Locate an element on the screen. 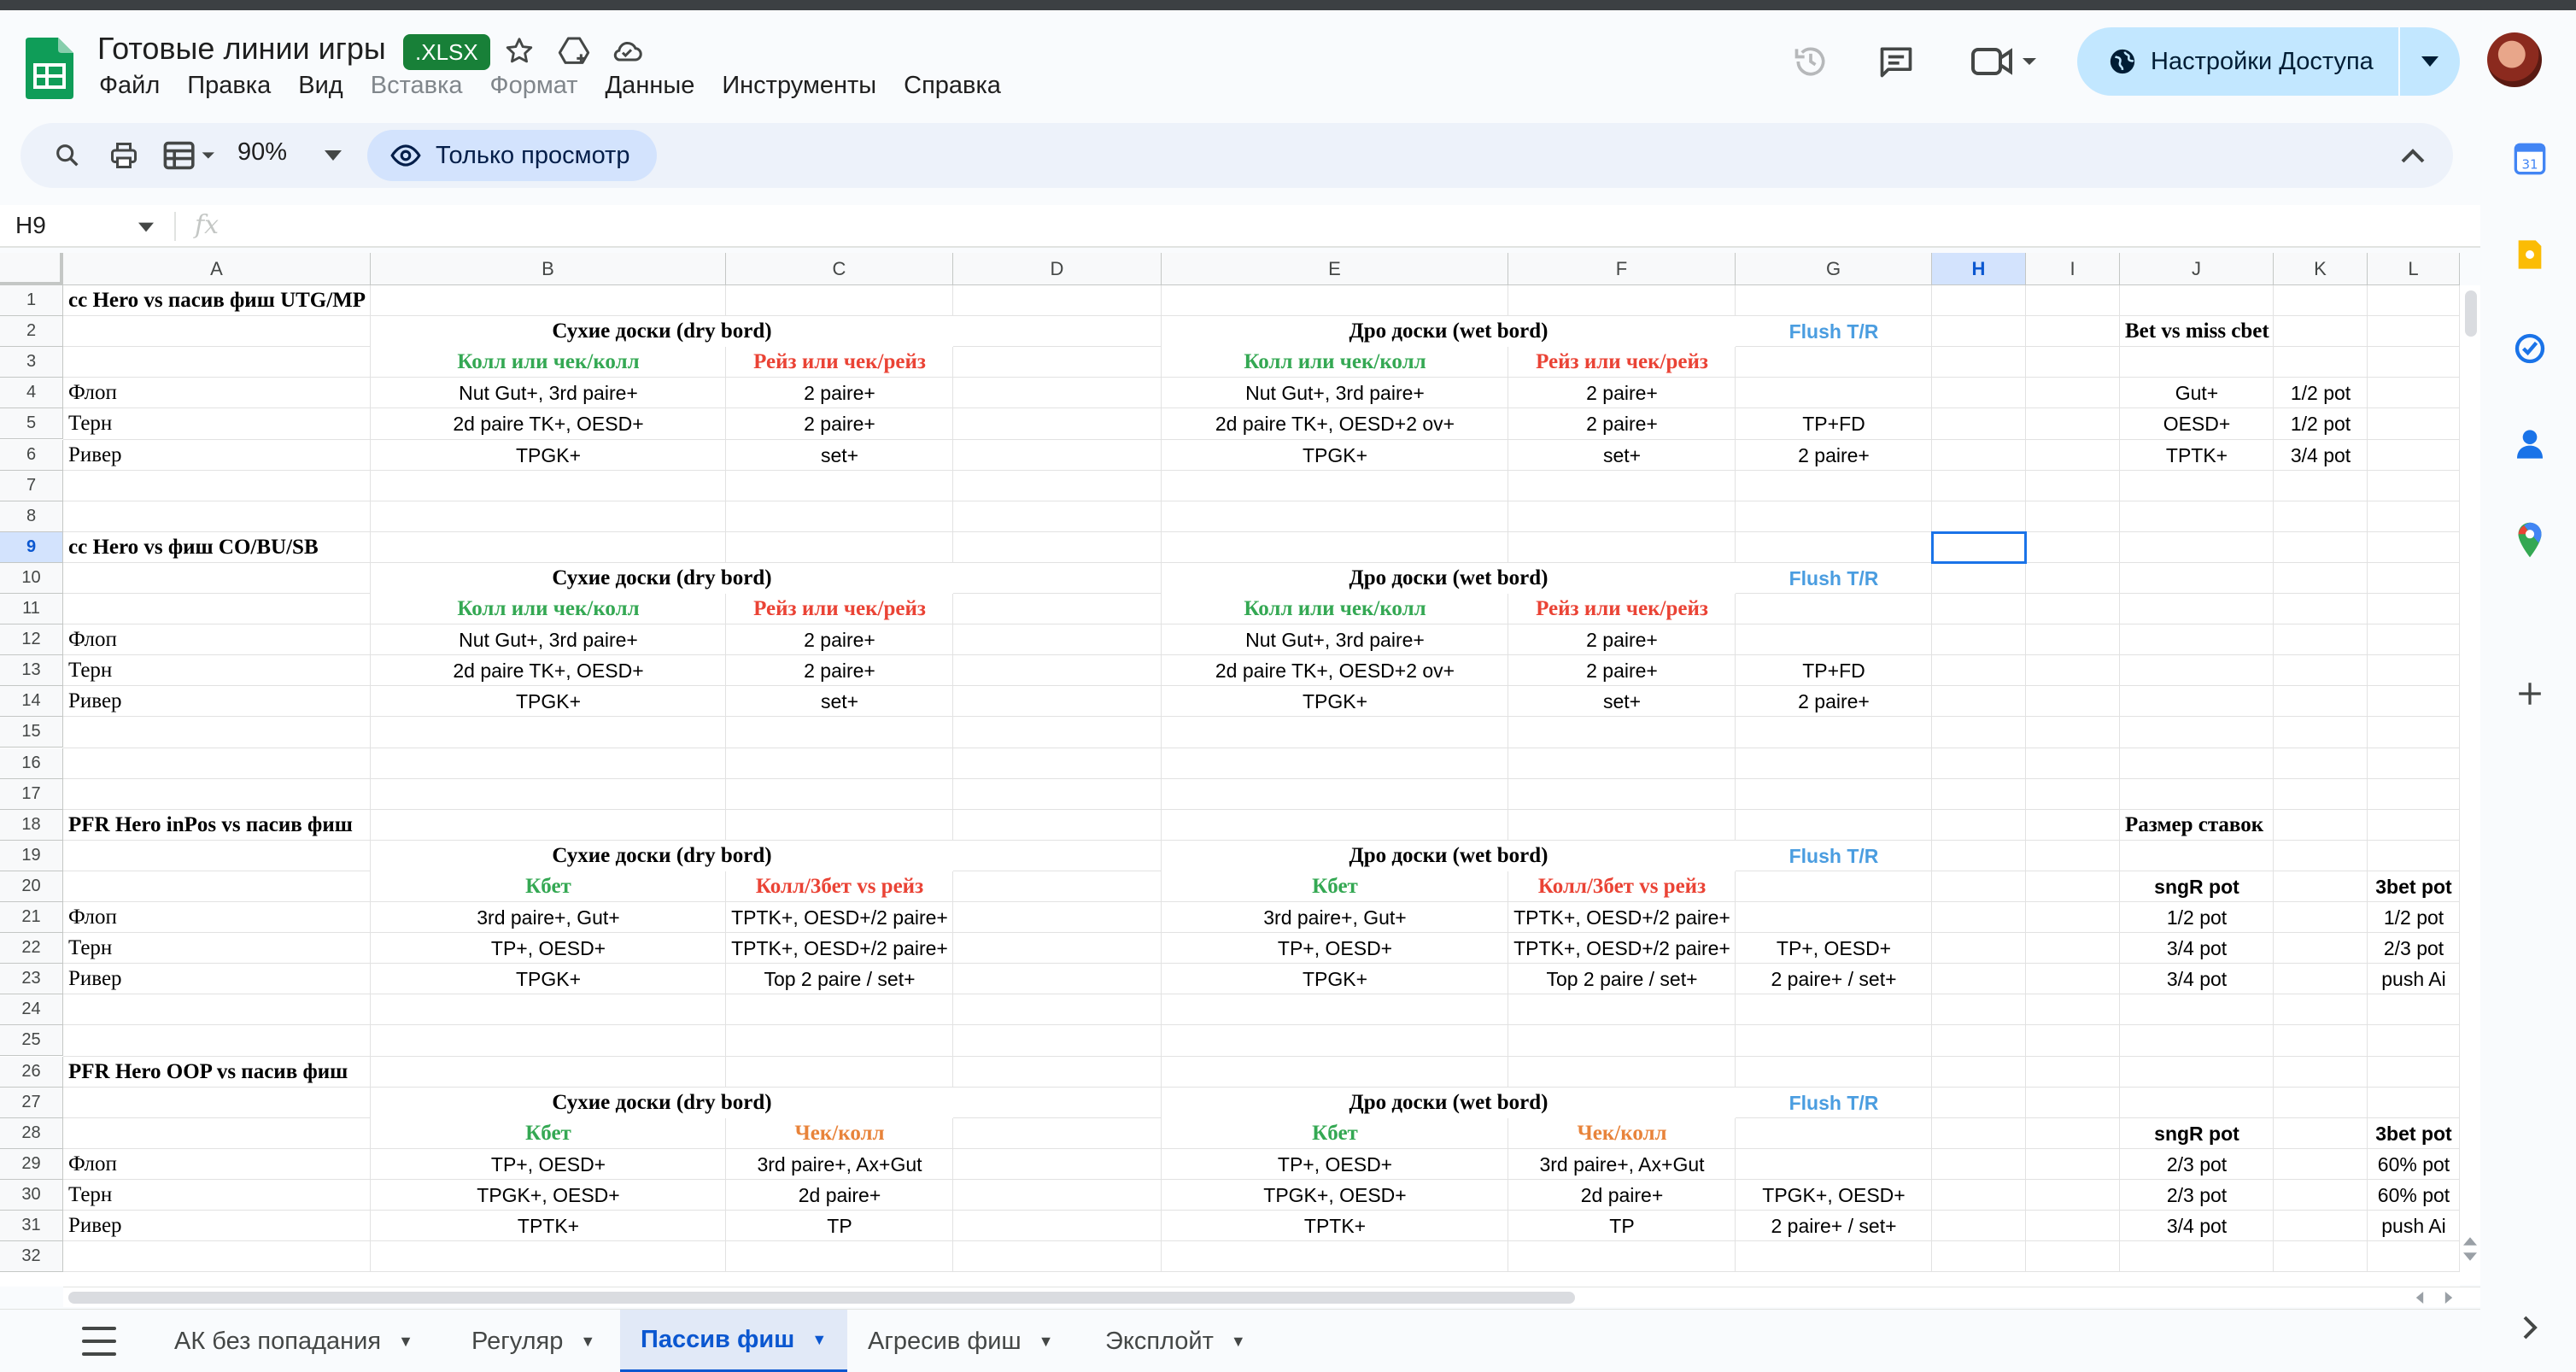 The image size is (2576, 1372). cell-c30: 2d paire+ is located at coordinates (839, 1195).